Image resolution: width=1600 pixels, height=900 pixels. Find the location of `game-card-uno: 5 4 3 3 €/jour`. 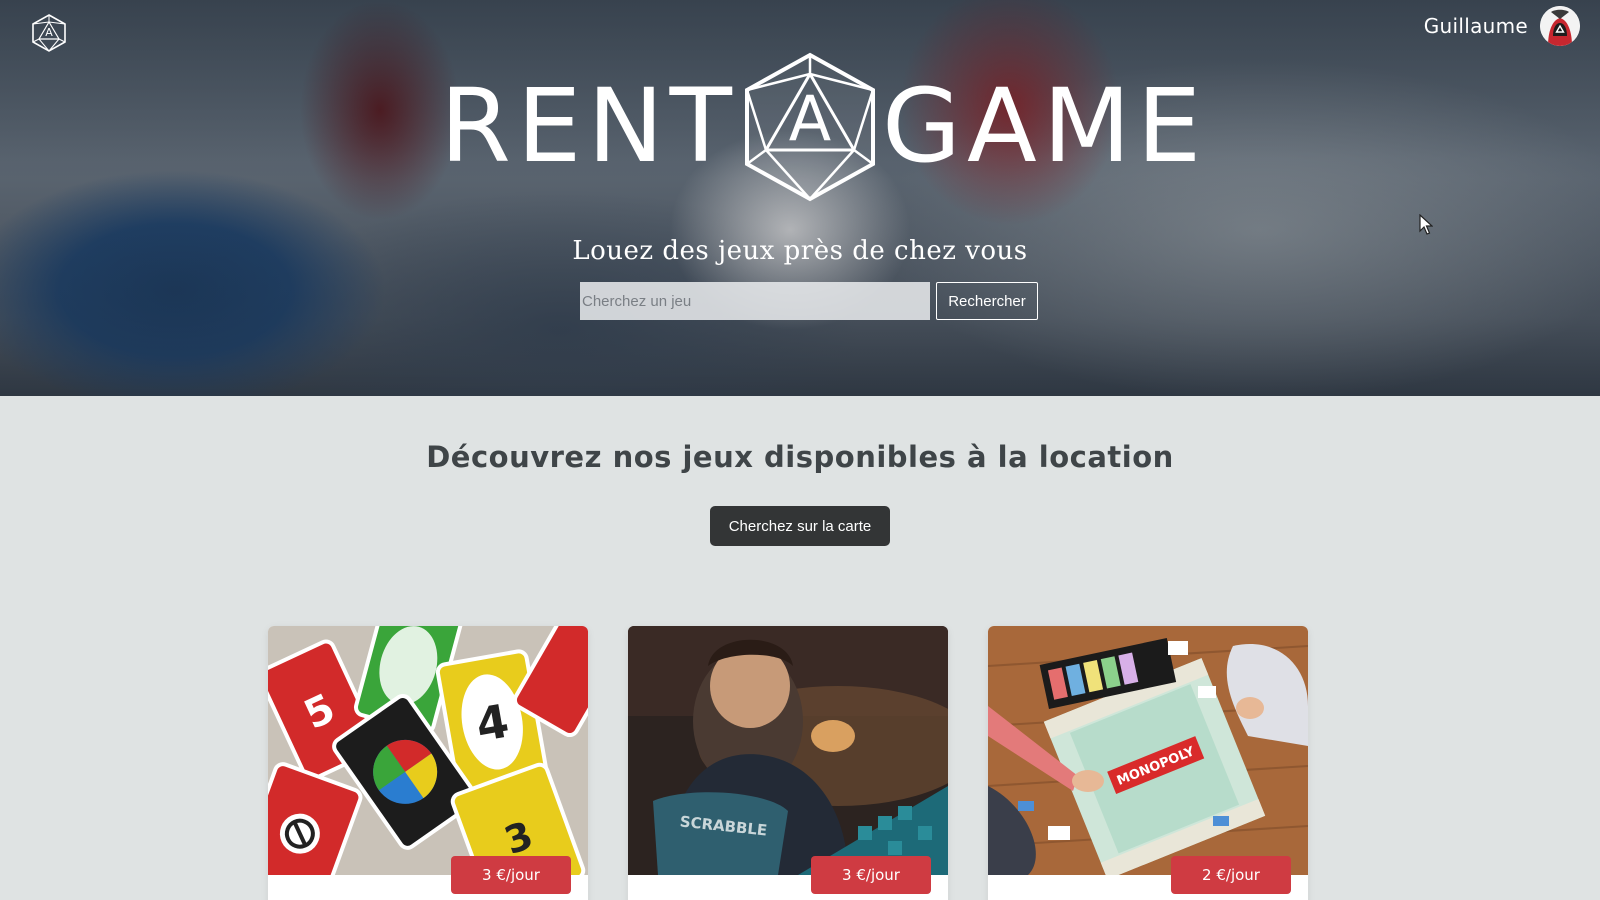

game-card-uno: 5 4 3 3 €/jour is located at coordinates (428, 763).